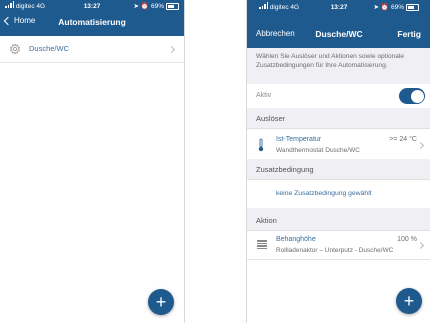 The image size is (430, 323). Describe the element at coordinates (92, 22) in the screenshot. I see `page-title: Automatisierung` at that location.